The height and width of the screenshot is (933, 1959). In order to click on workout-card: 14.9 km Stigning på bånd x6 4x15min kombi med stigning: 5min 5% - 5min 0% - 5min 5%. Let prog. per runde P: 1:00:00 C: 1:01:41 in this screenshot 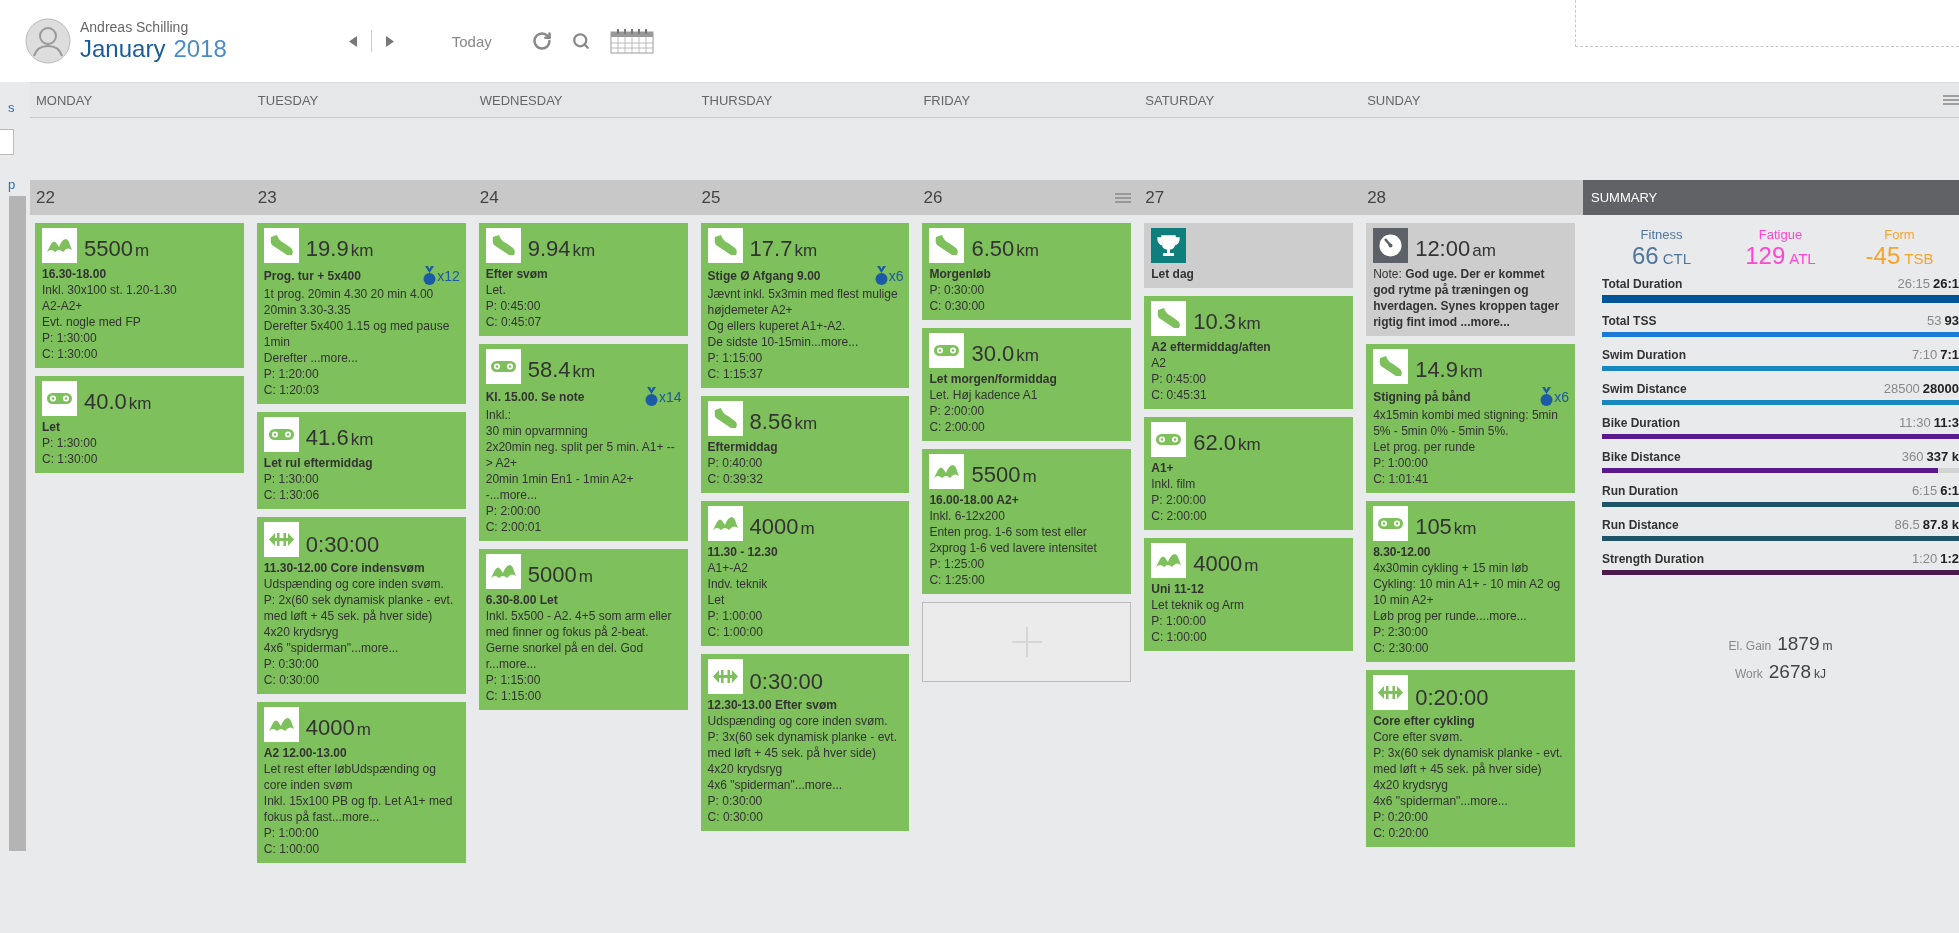, I will do `click(1470, 418)`.